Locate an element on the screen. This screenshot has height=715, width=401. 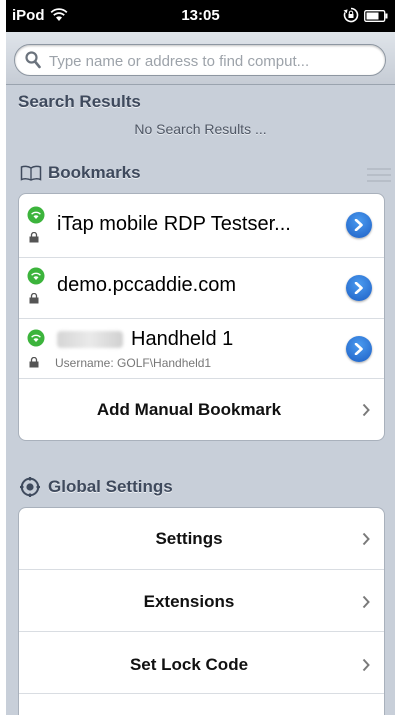
gear-icon is located at coordinates (30, 487).